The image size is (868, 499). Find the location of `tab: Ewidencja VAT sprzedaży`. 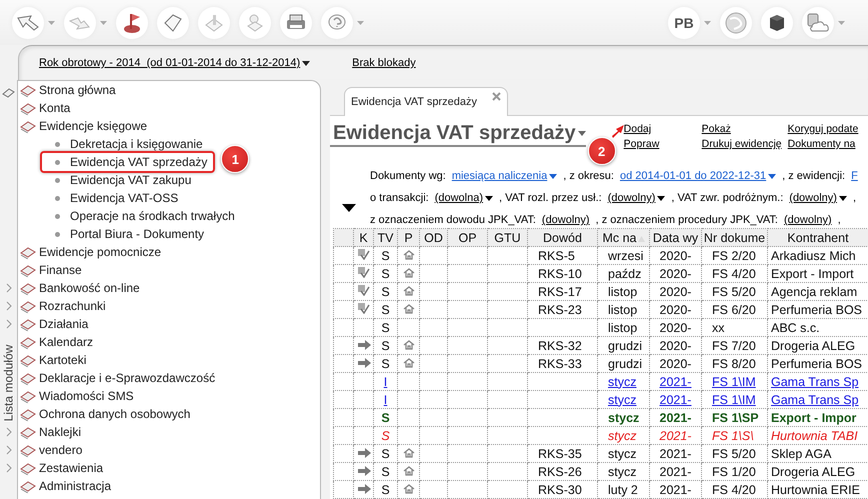

tab: Ewidencja VAT sprzedaży is located at coordinates (426, 101).